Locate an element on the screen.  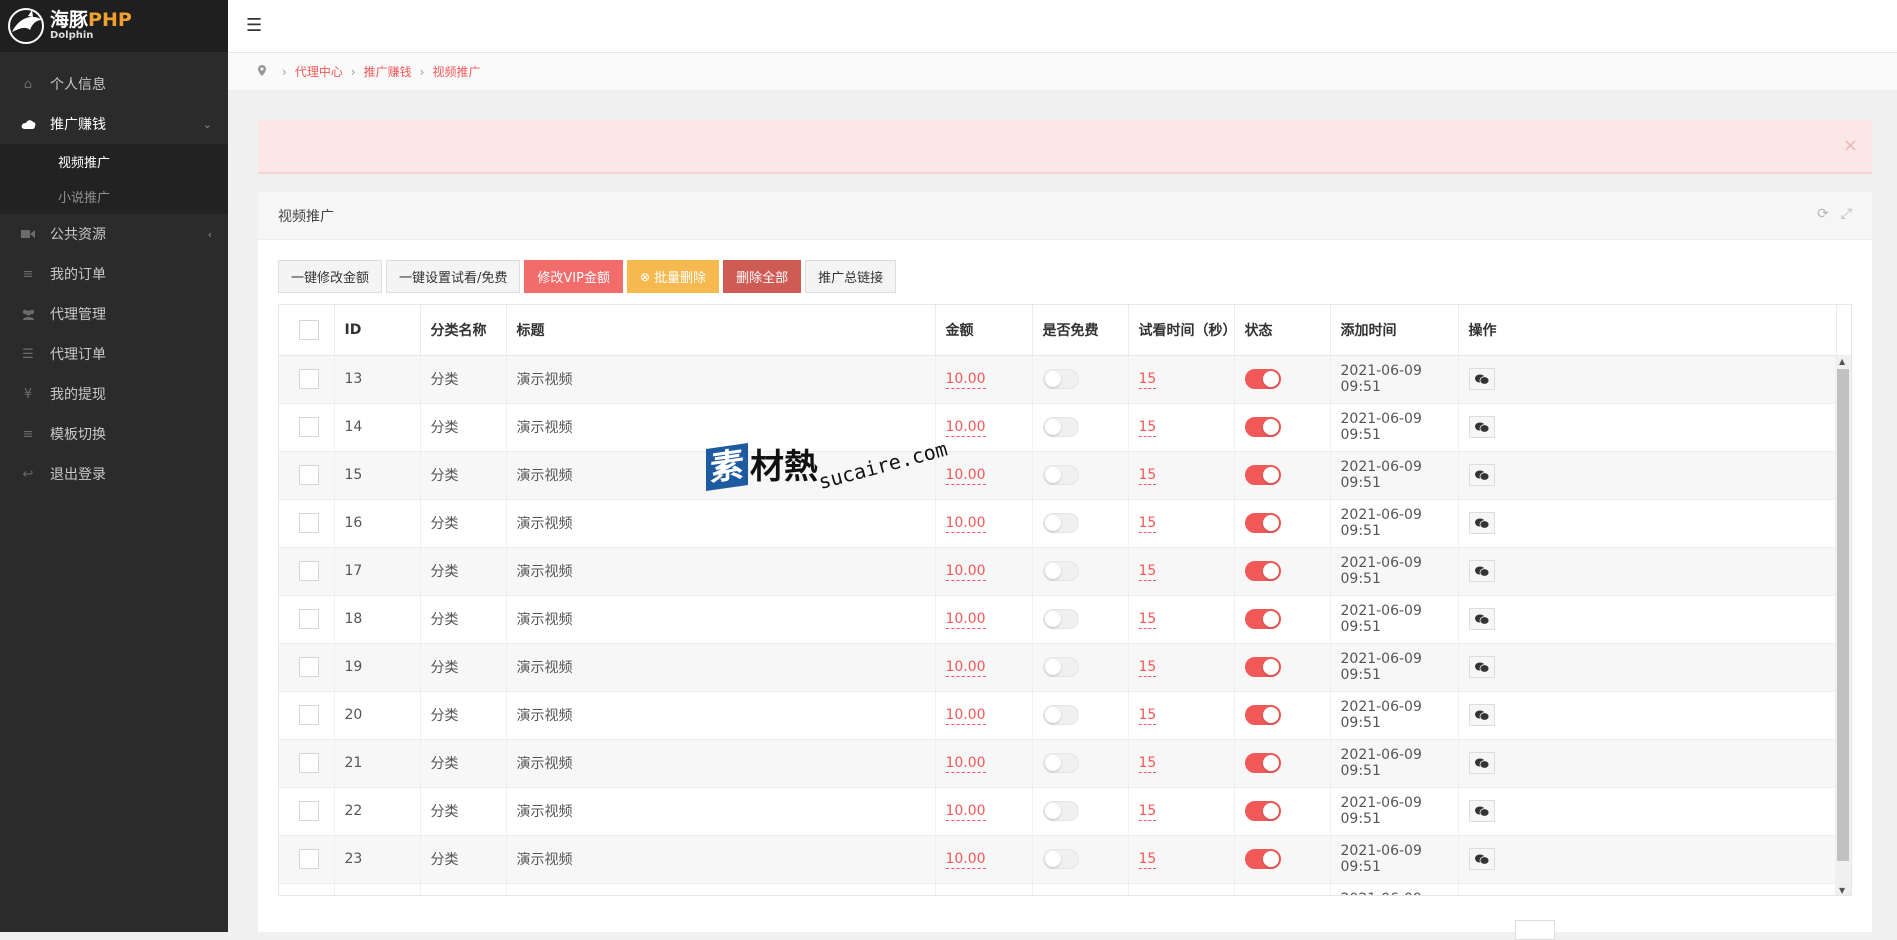
edit-vip-amount-button: 修改VIP金额 is located at coordinates (573, 276).